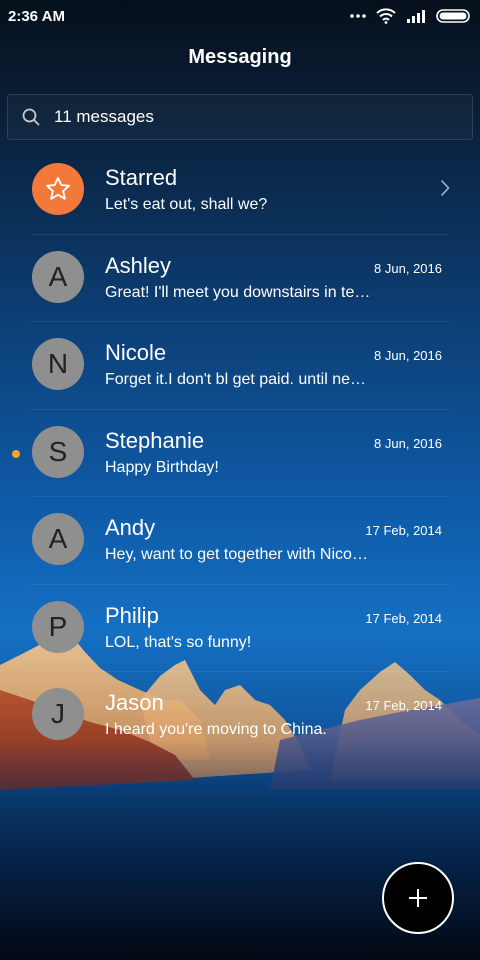  Describe the element at coordinates (358, 16) in the screenshot. I see `more-dots-icon` at that location.